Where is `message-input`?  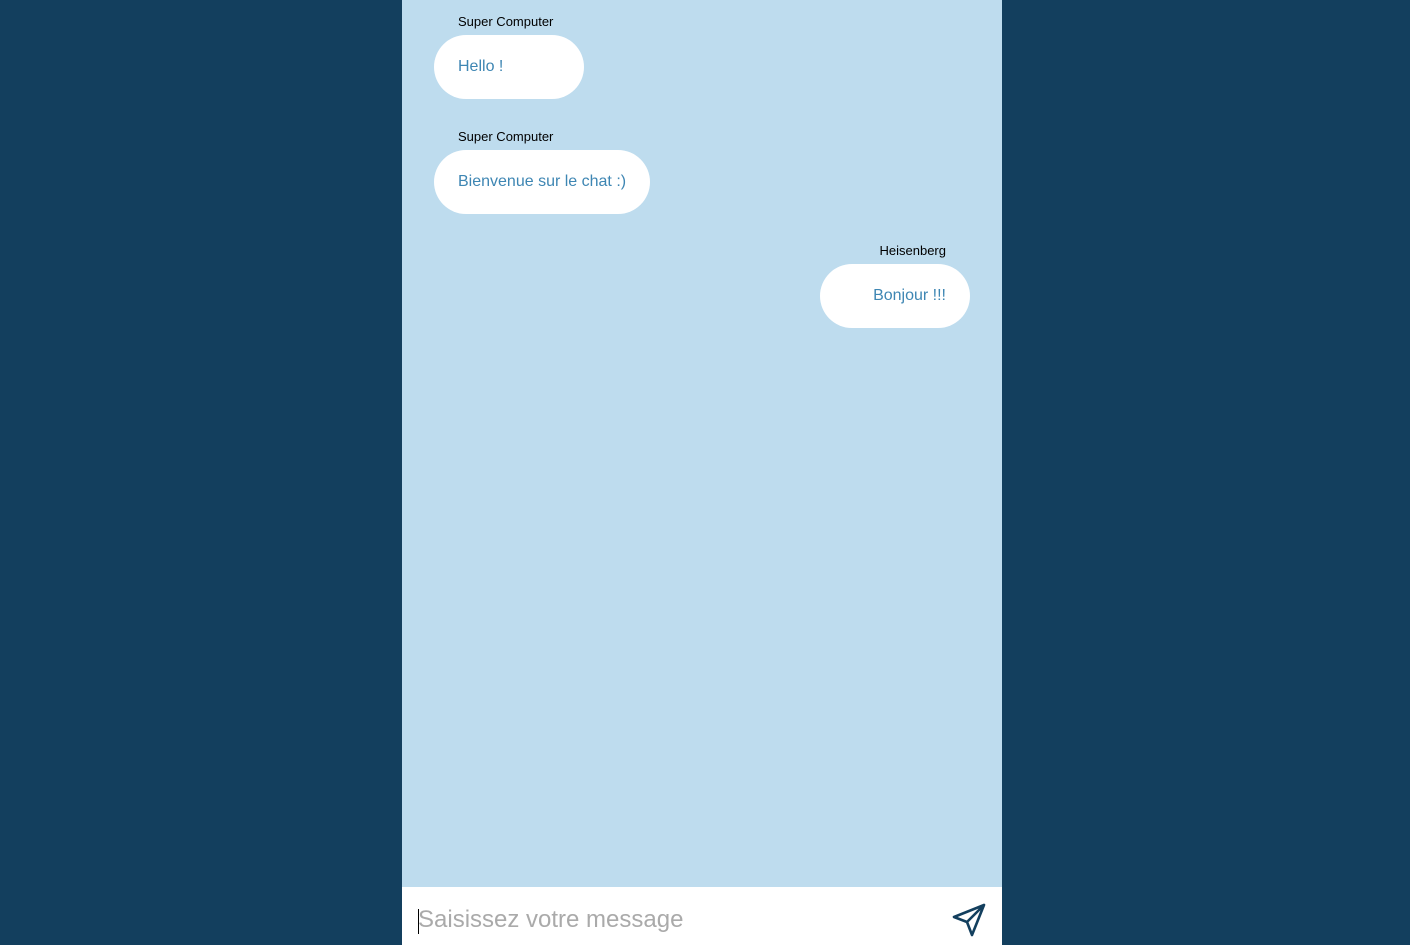
message-input is located at coordinates (676, 920).